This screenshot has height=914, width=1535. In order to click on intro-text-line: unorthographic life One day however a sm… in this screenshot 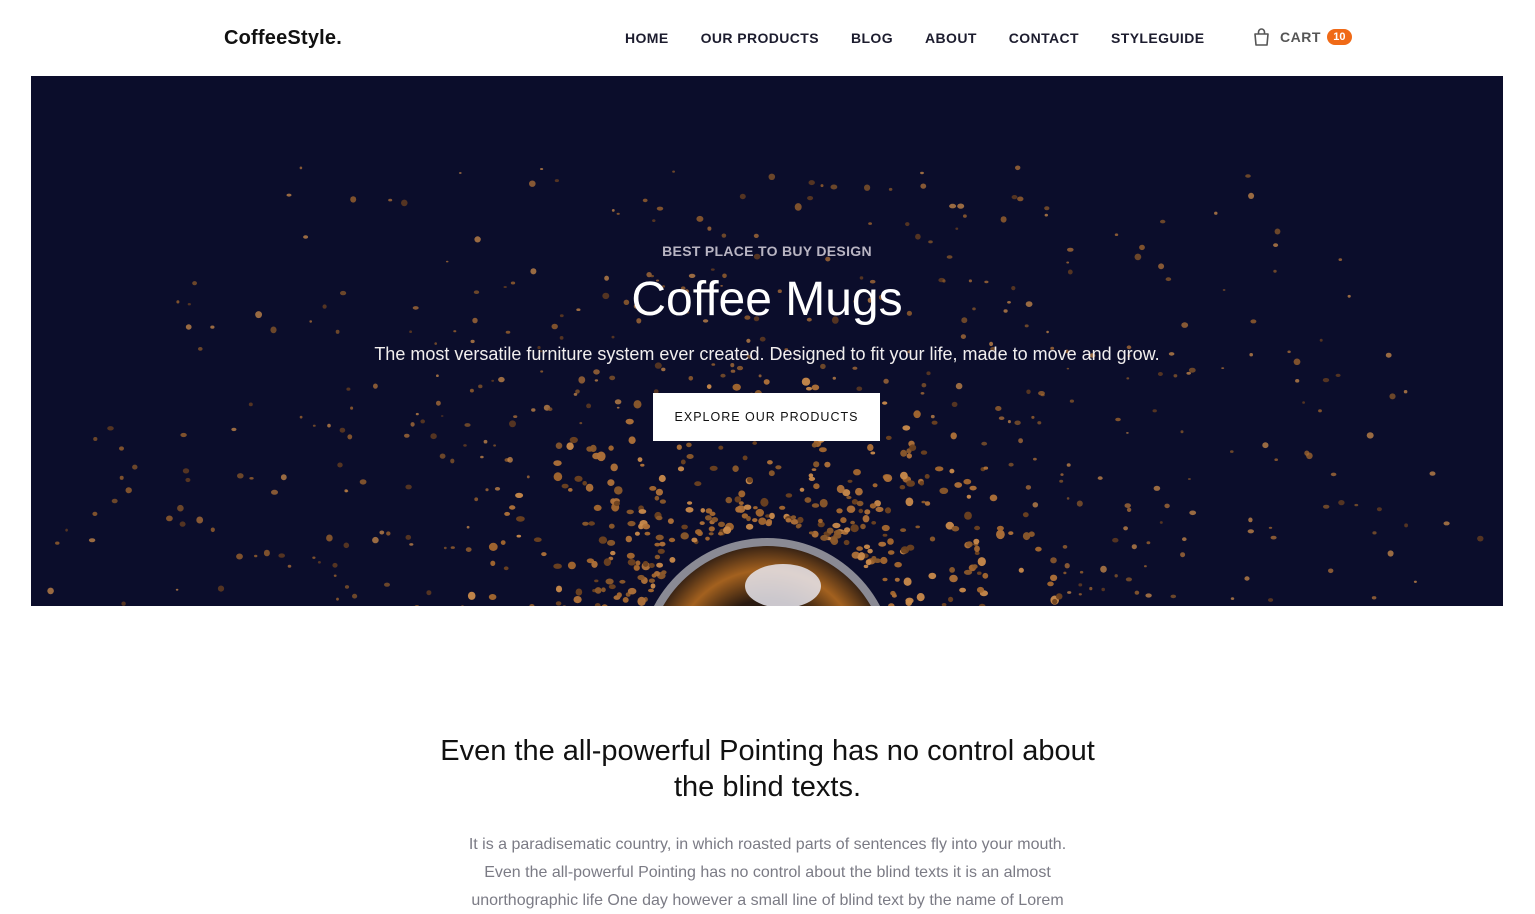, I will do `click(767, 900)`.